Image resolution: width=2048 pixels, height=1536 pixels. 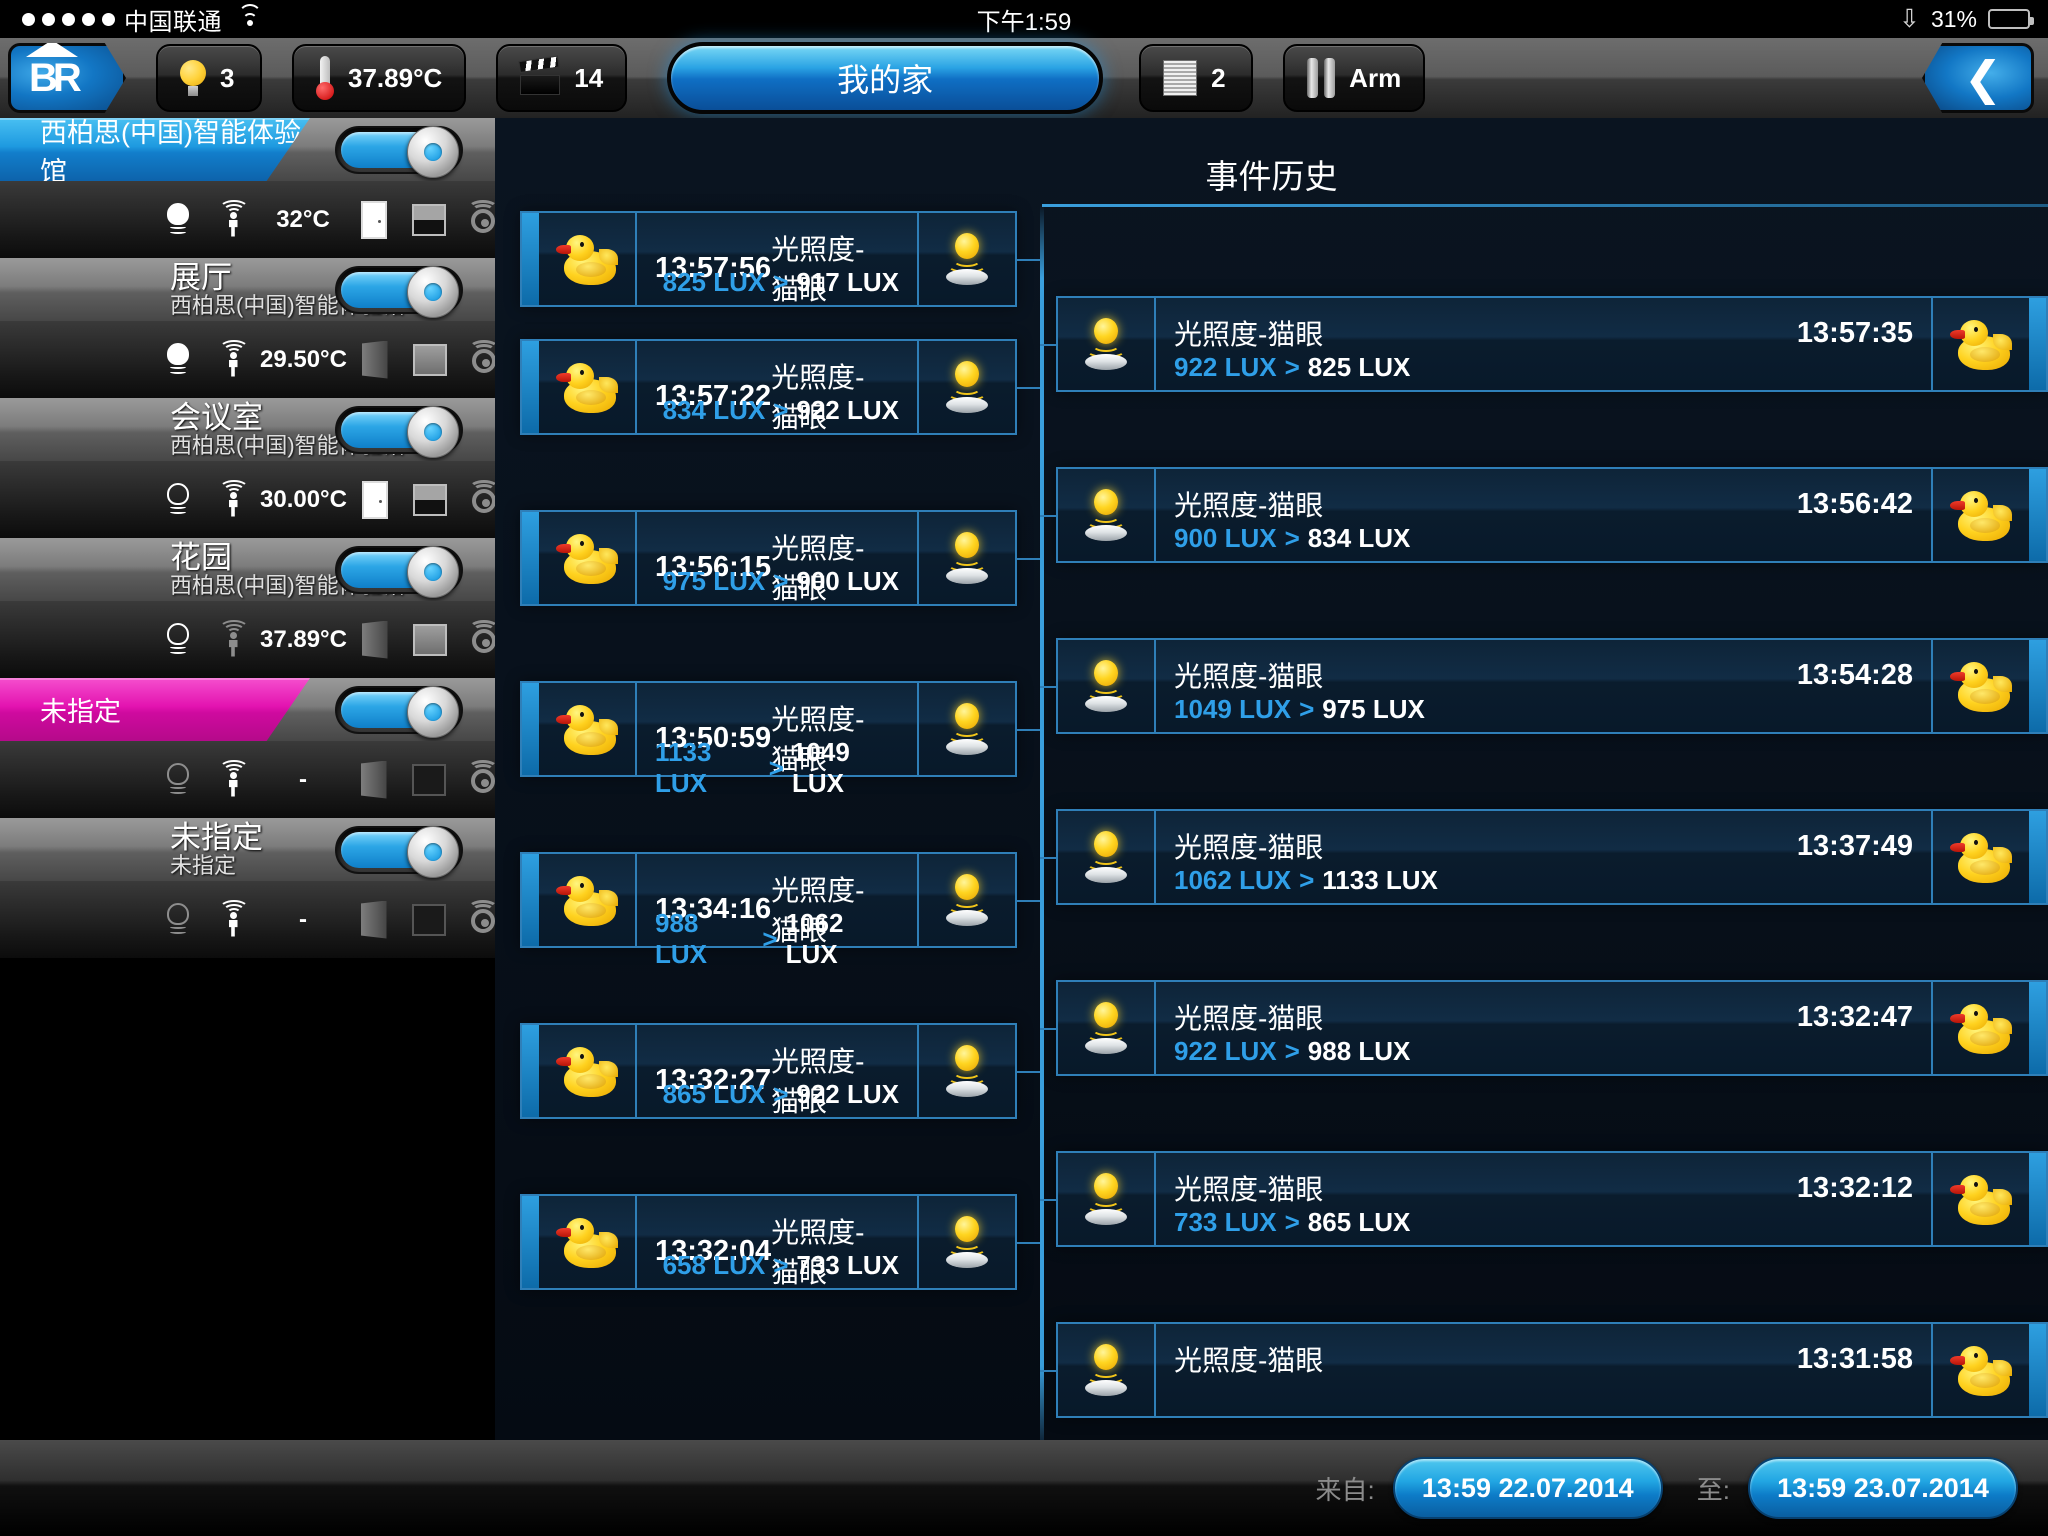 What do you see at coordinates (247, 289) in the screenshot?
I see `room-header: 展厅 西柏思(中国)智能体验馆` at bounding box center [247, 289].